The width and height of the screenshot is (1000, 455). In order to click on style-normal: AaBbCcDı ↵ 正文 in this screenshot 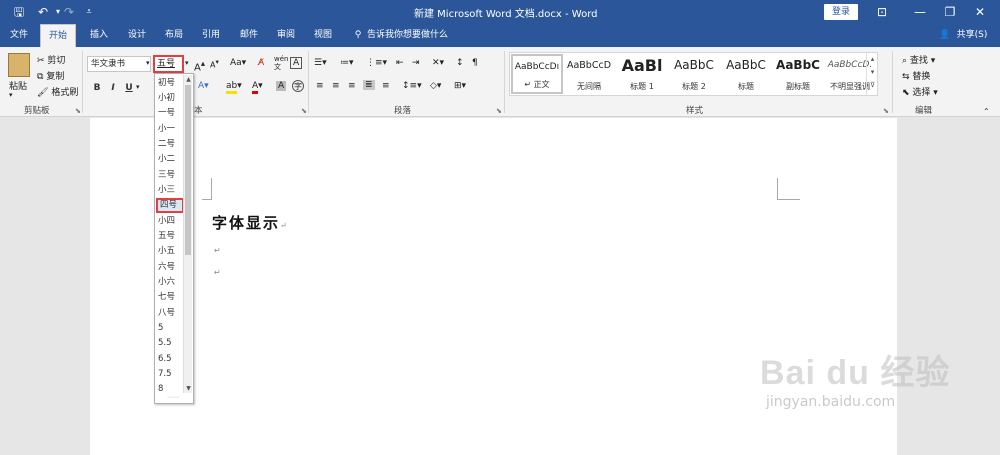, I will do `click(537, 74)`.